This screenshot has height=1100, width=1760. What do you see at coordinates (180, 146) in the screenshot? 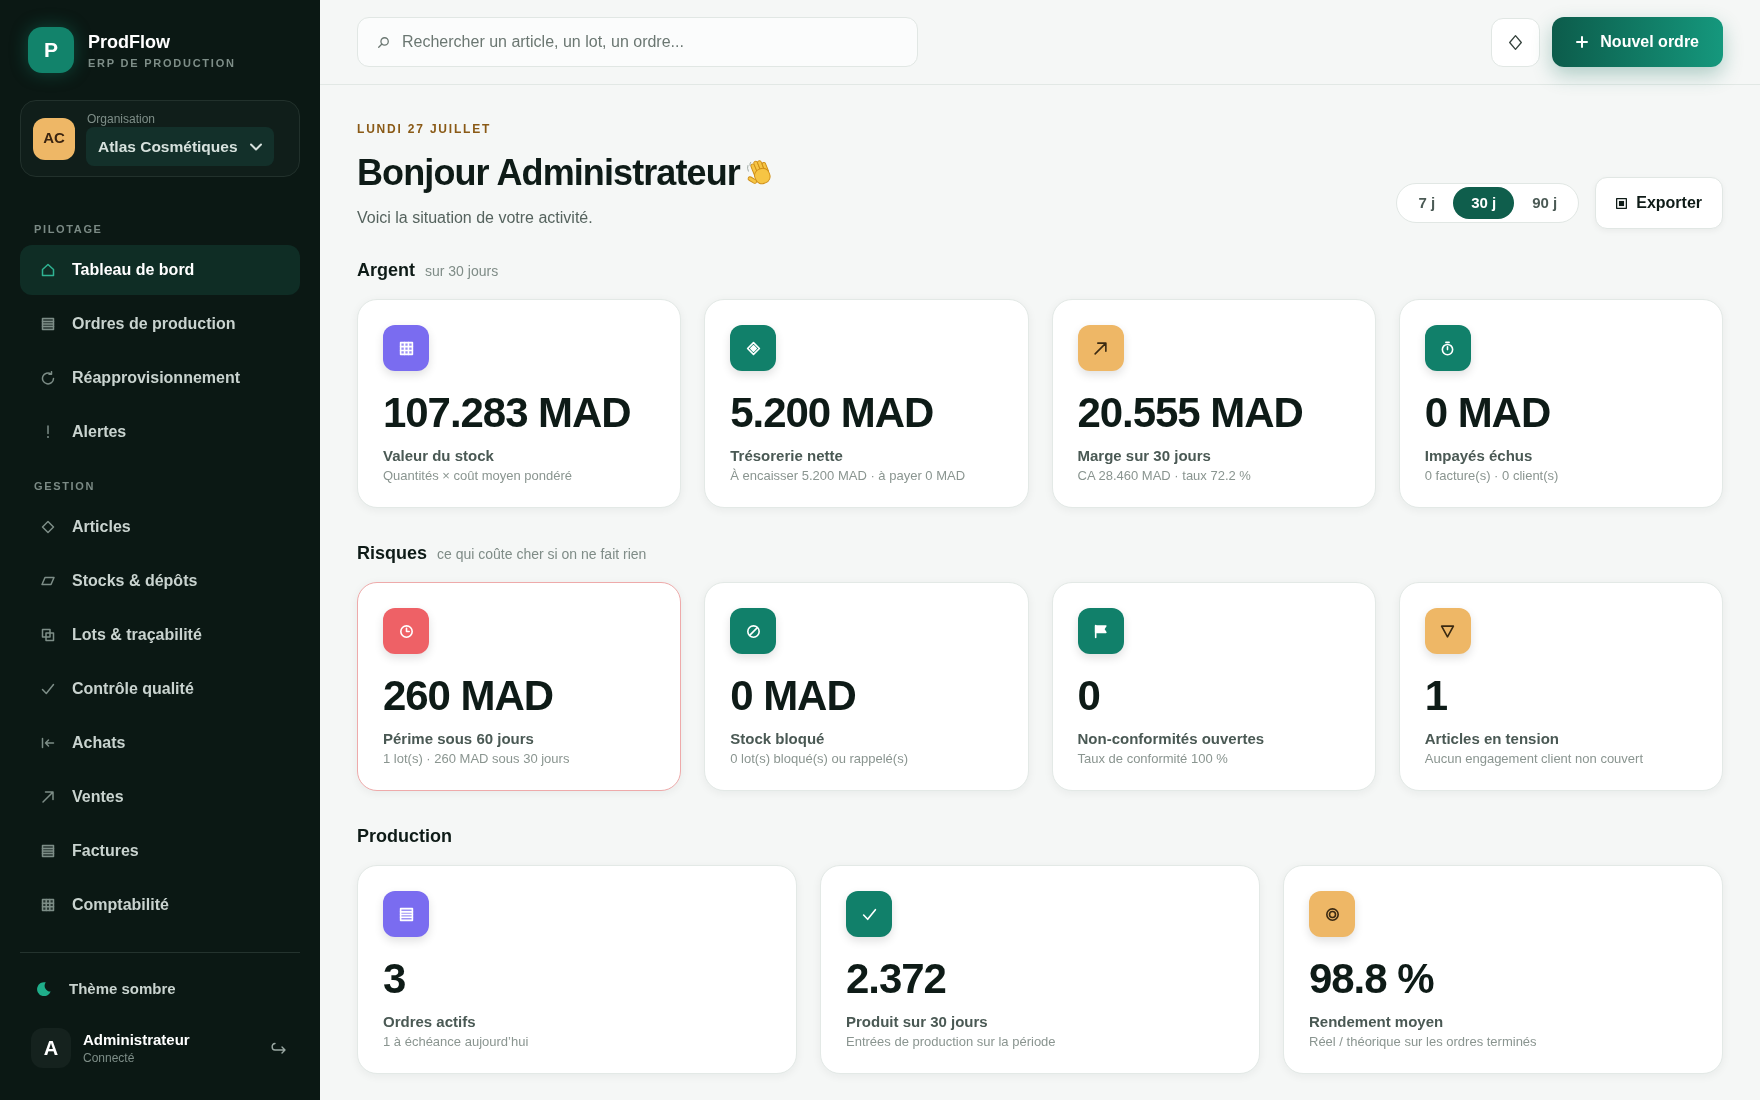
I see `organization-select: Atlas Cosmétiques` at bounding box center [180, 146].